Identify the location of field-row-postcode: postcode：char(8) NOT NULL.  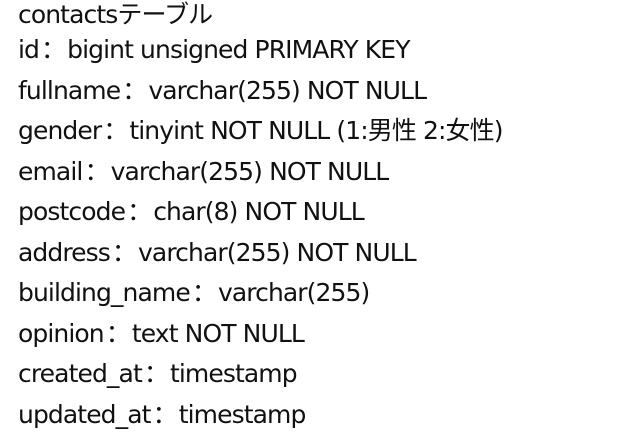
(316, 212).